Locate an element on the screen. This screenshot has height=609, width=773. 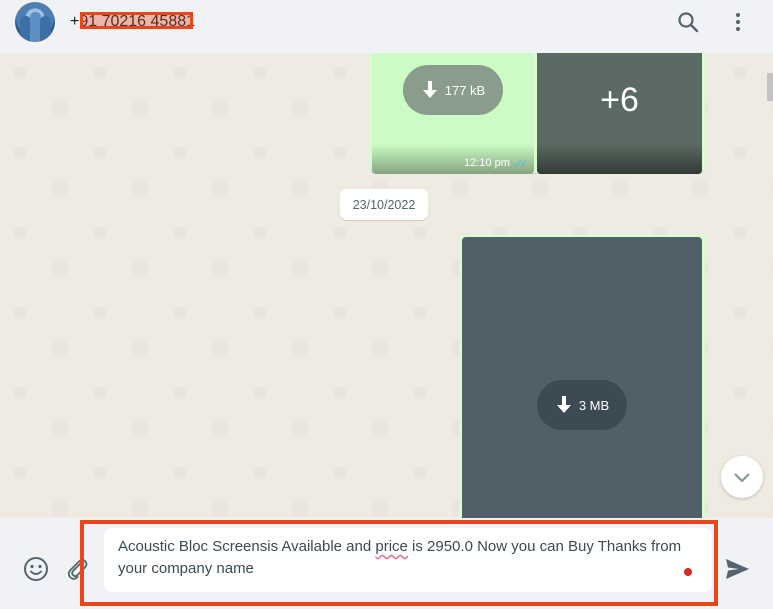
download-button: 177 kB is located at coordinates (453, 90).